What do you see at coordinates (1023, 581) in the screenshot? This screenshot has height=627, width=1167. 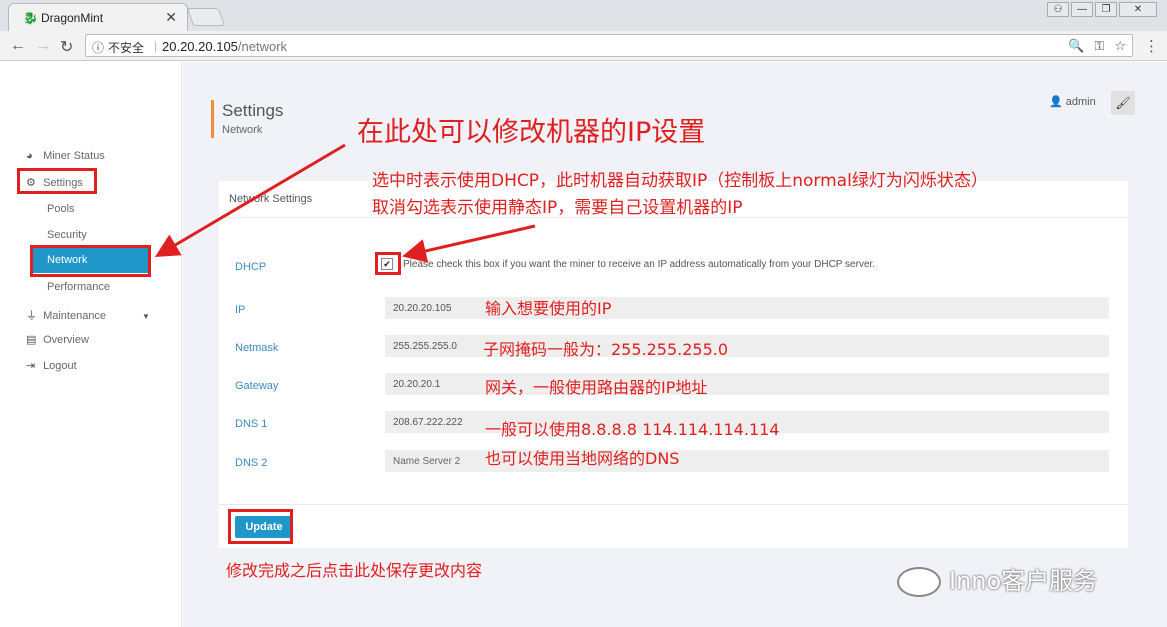 I see `watermark-text: Inno客户服务` at bounding box center [1023, 581].